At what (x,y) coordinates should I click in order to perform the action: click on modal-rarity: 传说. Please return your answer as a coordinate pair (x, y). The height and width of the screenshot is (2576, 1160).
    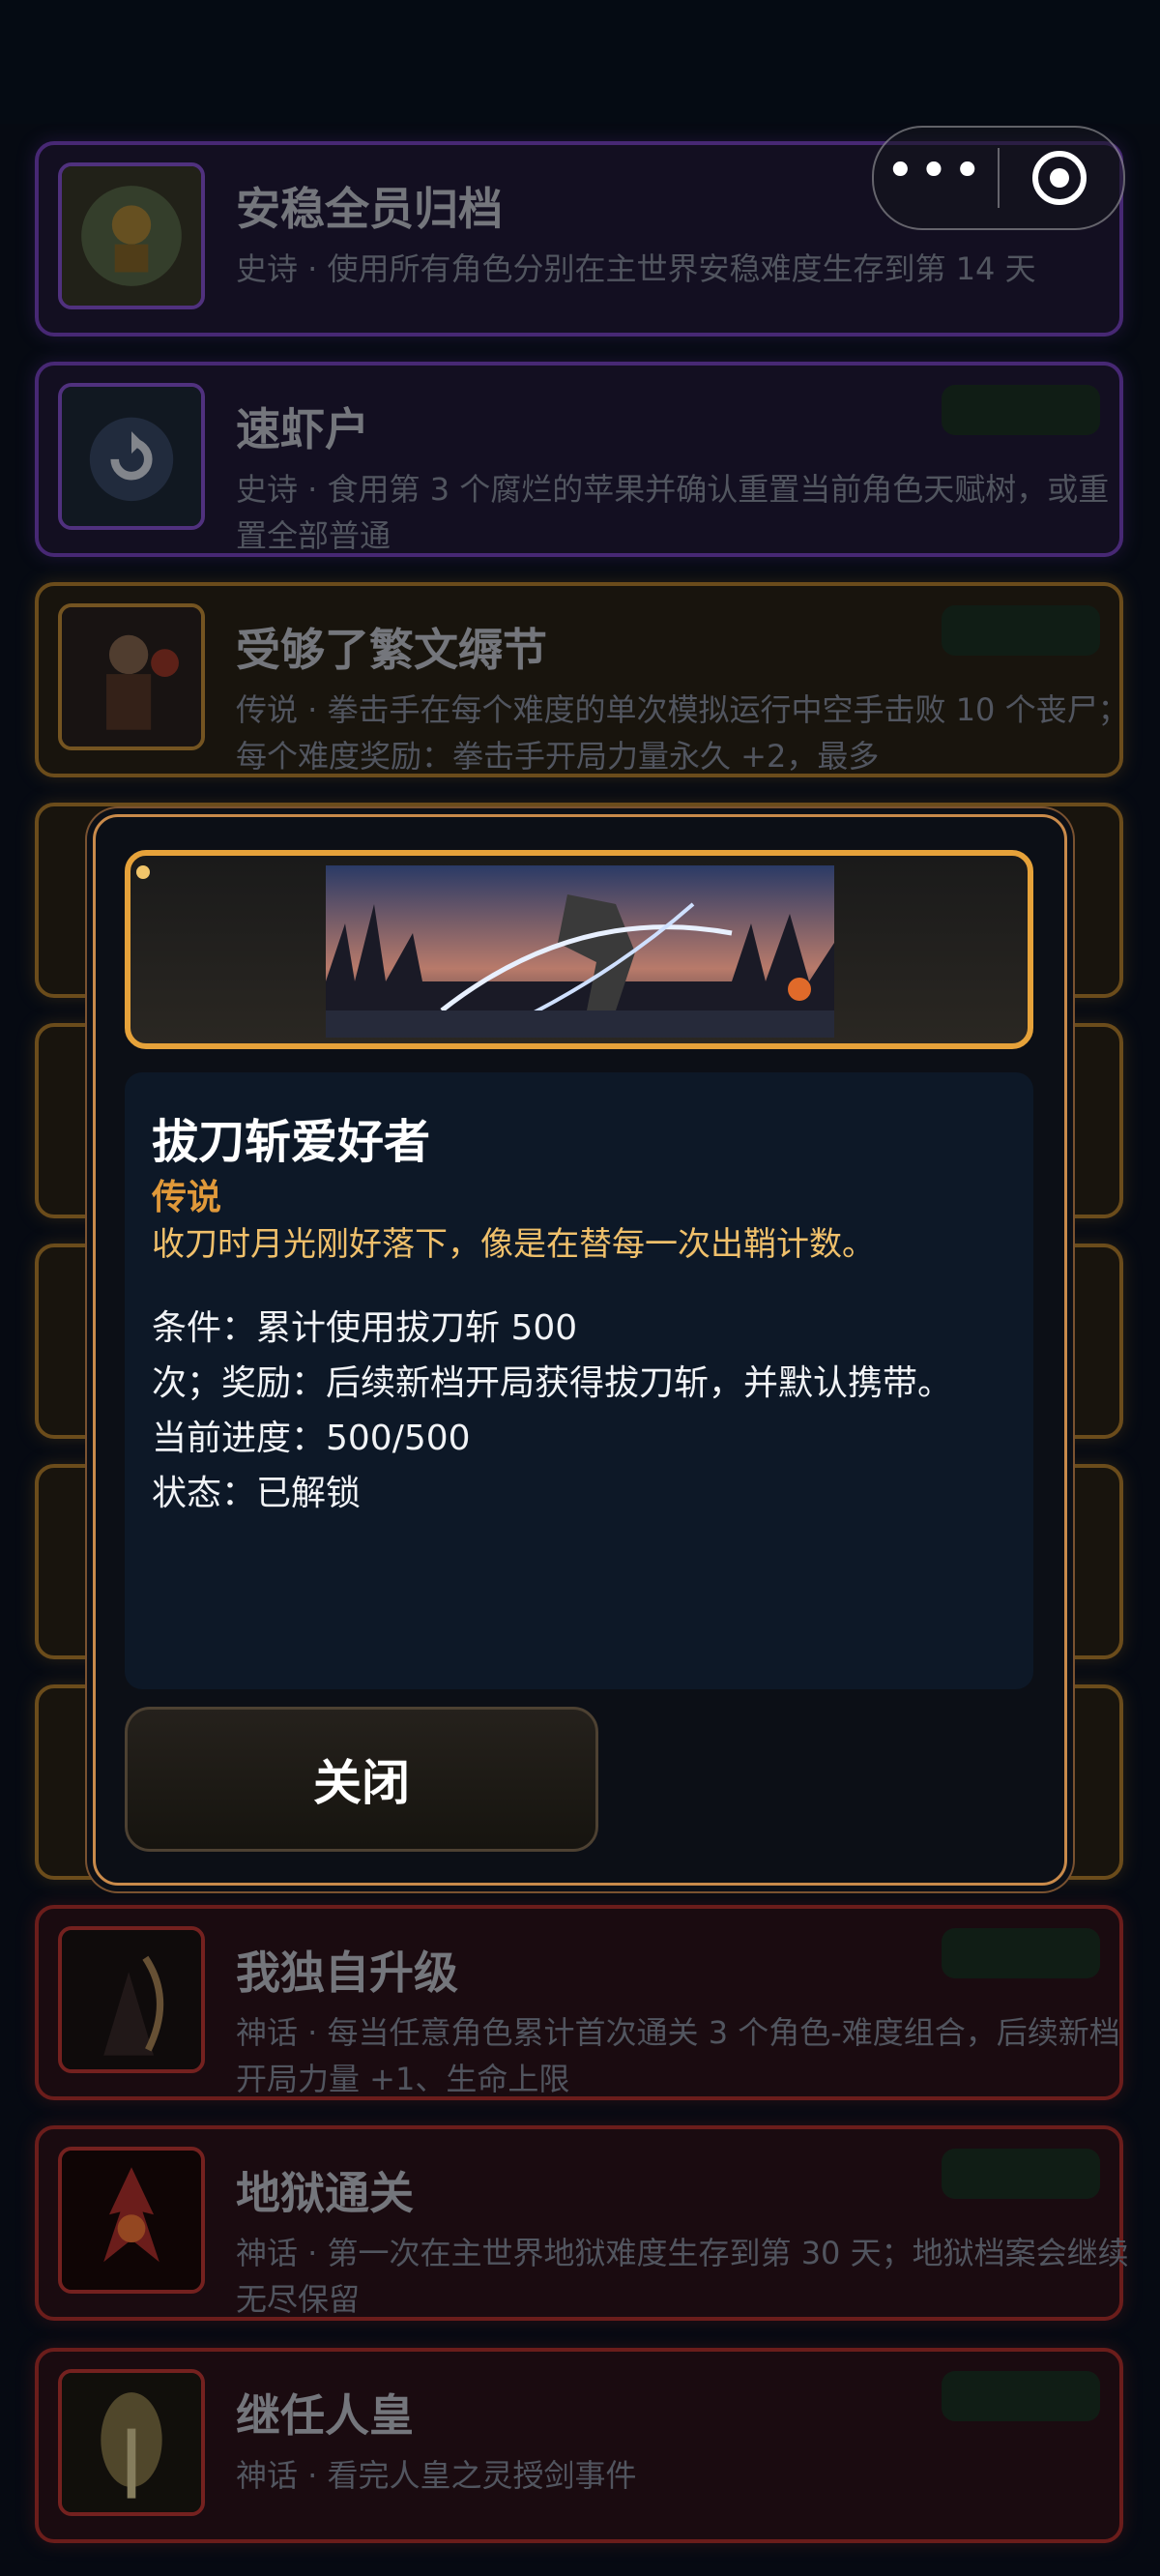
    Looking at the image, I should click on (187, 1197).